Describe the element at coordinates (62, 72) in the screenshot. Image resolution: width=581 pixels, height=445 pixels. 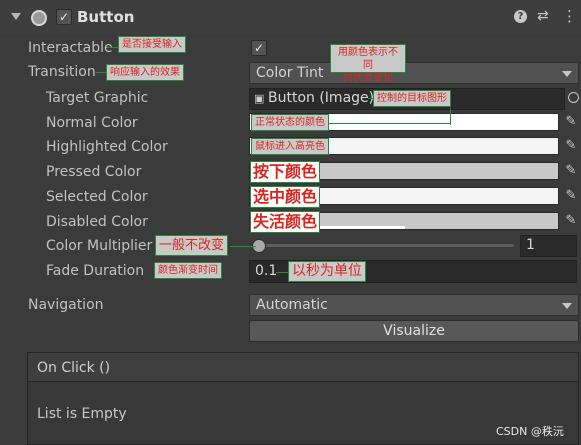
I see `transition-label: Transition` at that location.